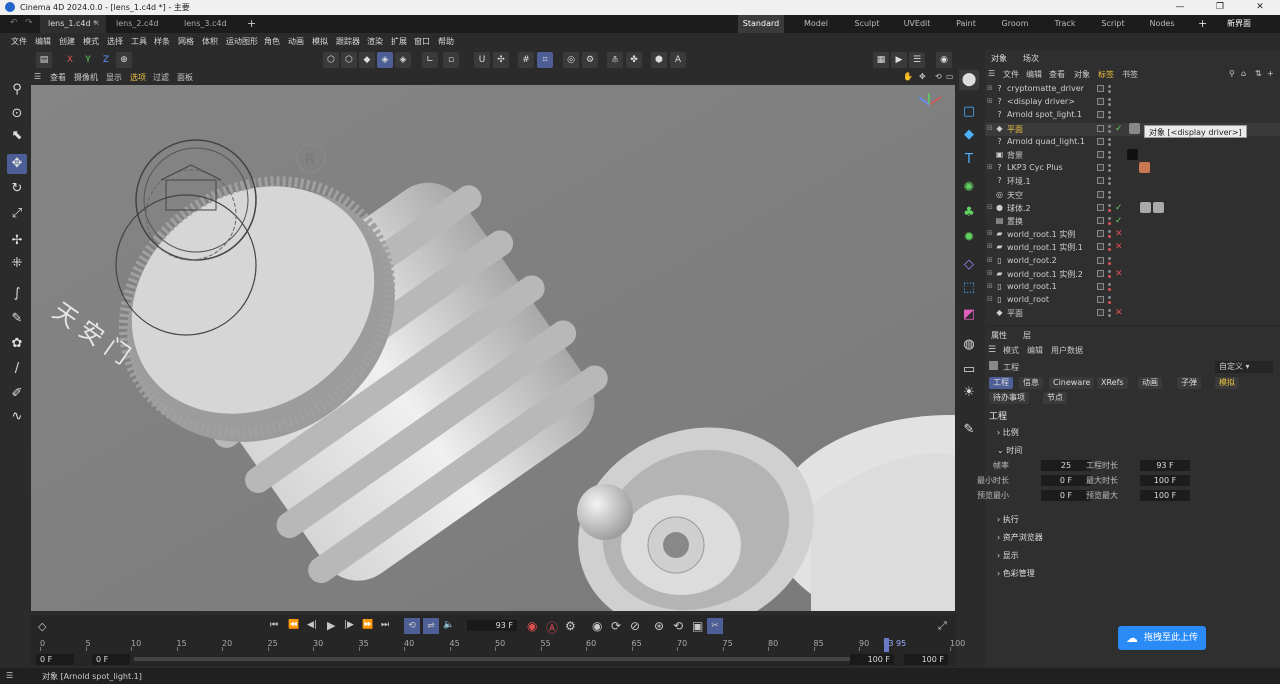  What do you see at coordinates (1132, 155) in the screenshot?
I see `object-row: ▣ 背景` at bounding box center [1132, 155].